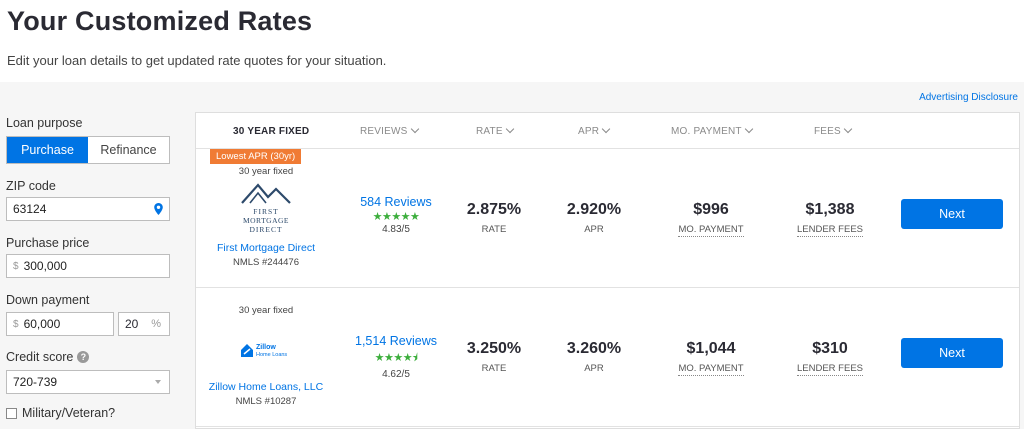 Image resolution: width=1024 pixels, height=429 pixels. What do you see at coordinates (396, 374) in the screenshot?
I see `review-score: 4.62/5` at bounding box center [396, 374].